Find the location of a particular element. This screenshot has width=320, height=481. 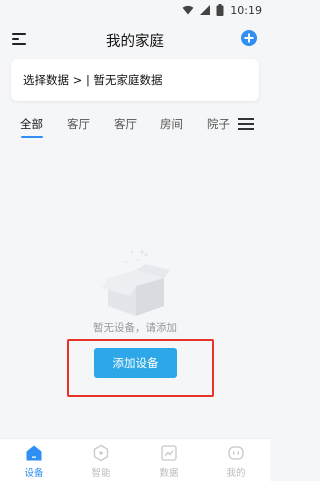

header: 我的家庭 is located at coordinates (135, 41).